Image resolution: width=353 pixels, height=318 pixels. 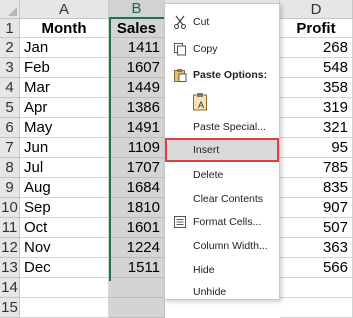 I want to click on row-header-7: 7, so click(x=10, y=148).